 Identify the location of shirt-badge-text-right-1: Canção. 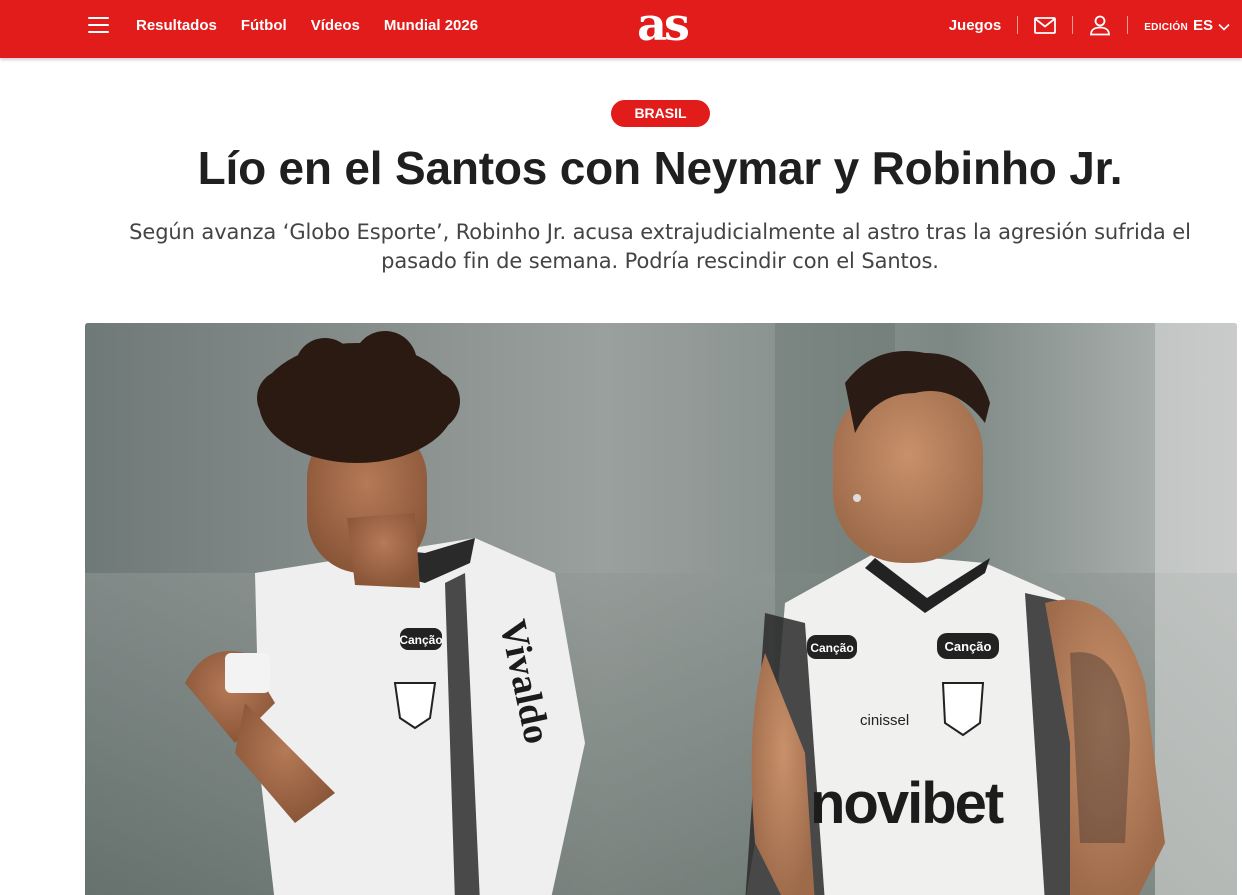
(831, 648).